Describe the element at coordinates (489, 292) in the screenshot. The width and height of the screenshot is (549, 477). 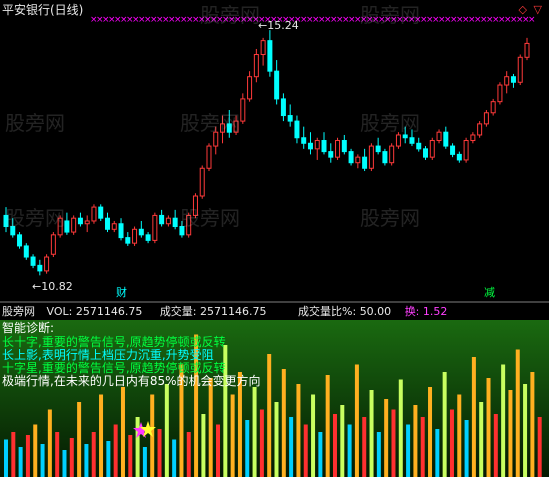
I see `marker-jian: 减` at that location.